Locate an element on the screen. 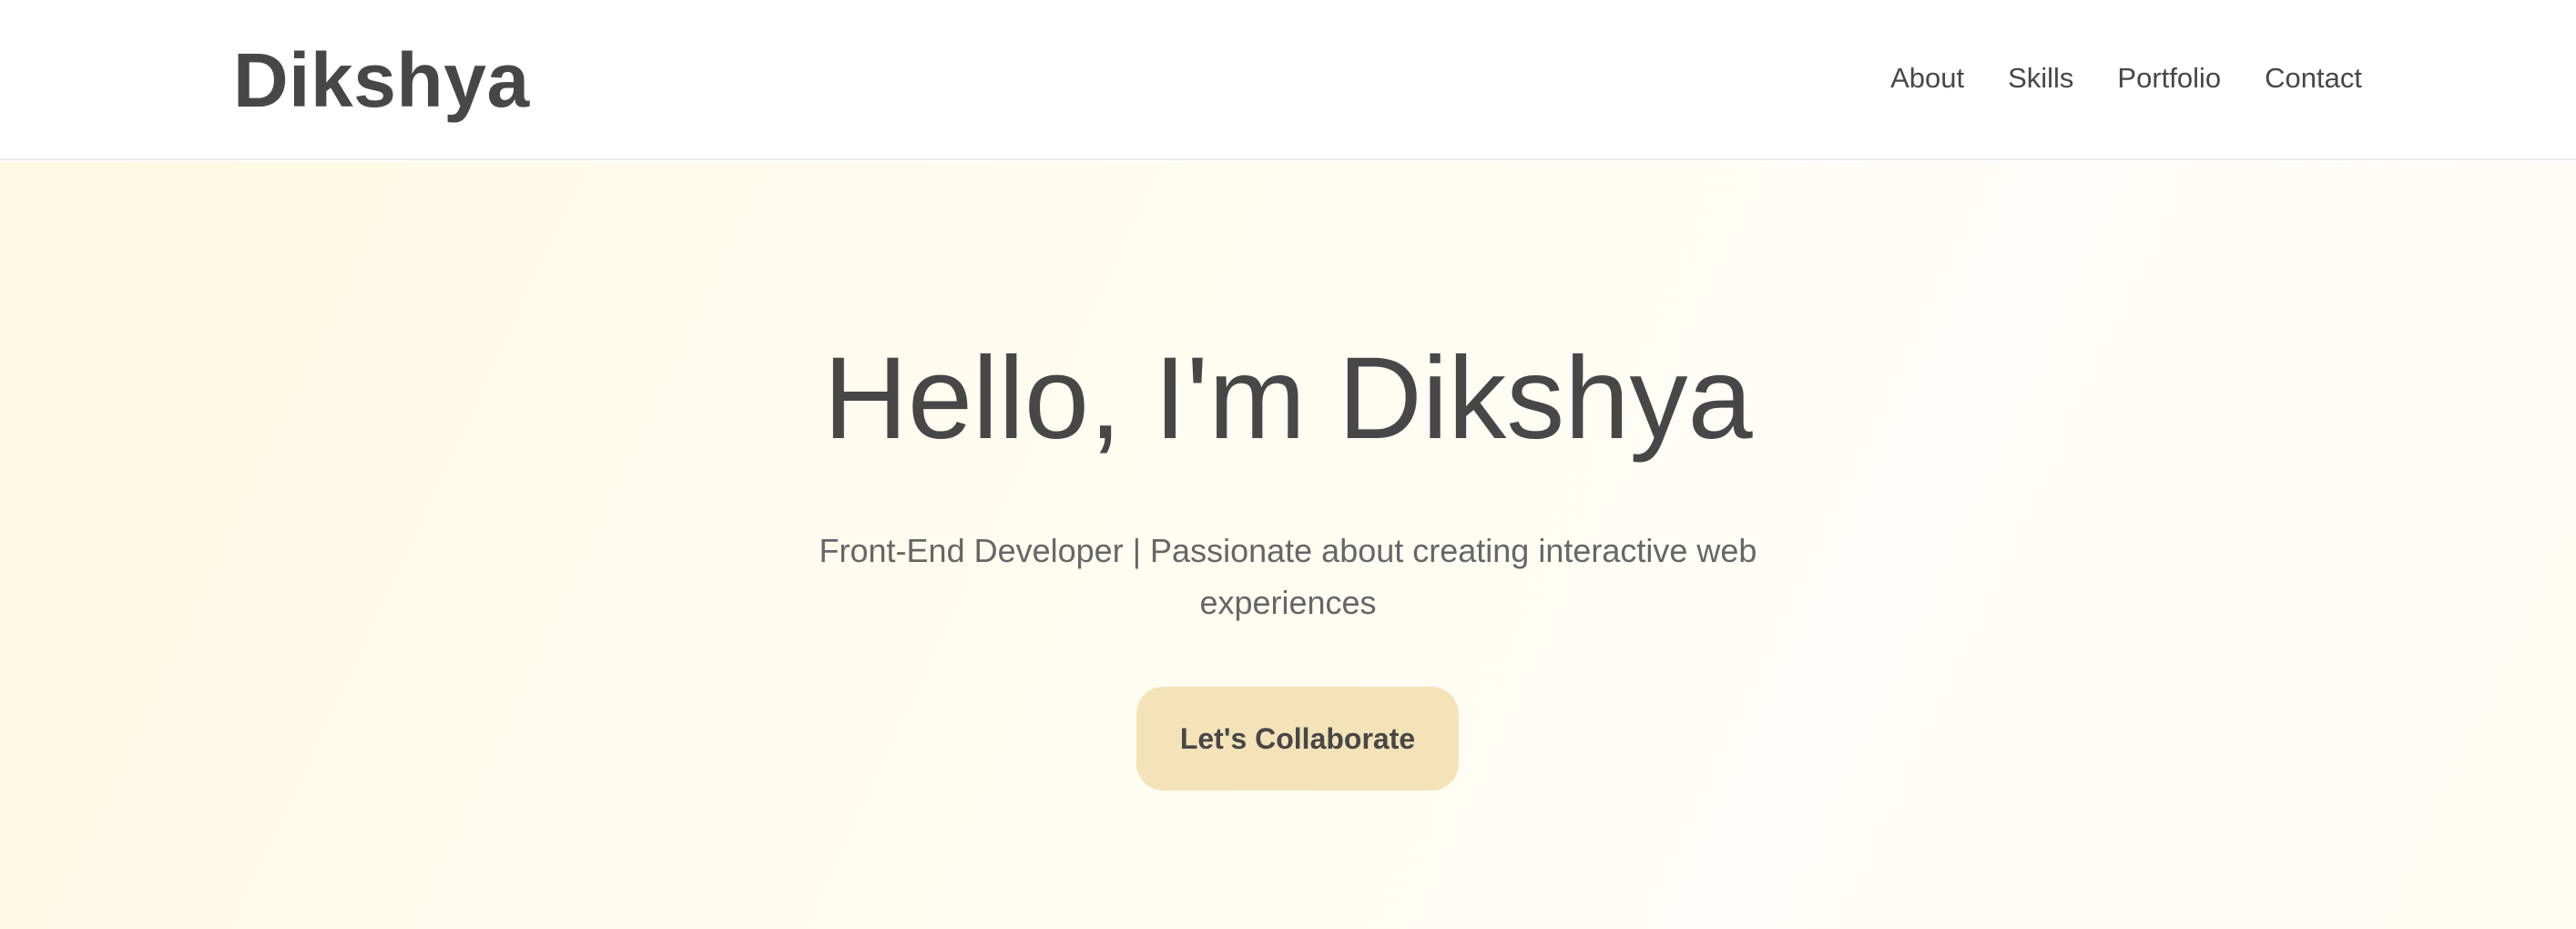 Image resolution: width=2576 pixels, height=929 pixels. nav-link-skills: Skills is located at coordinates (2040, 78).